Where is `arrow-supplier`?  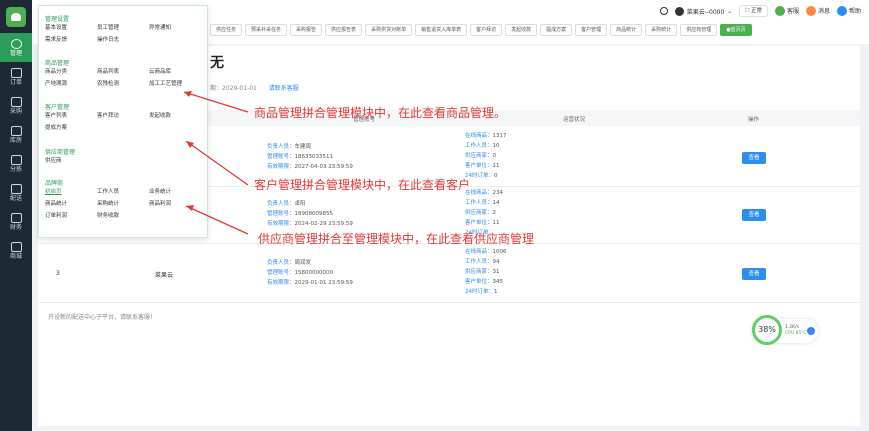 arrow-supplier is located at coordinates (217, 220).